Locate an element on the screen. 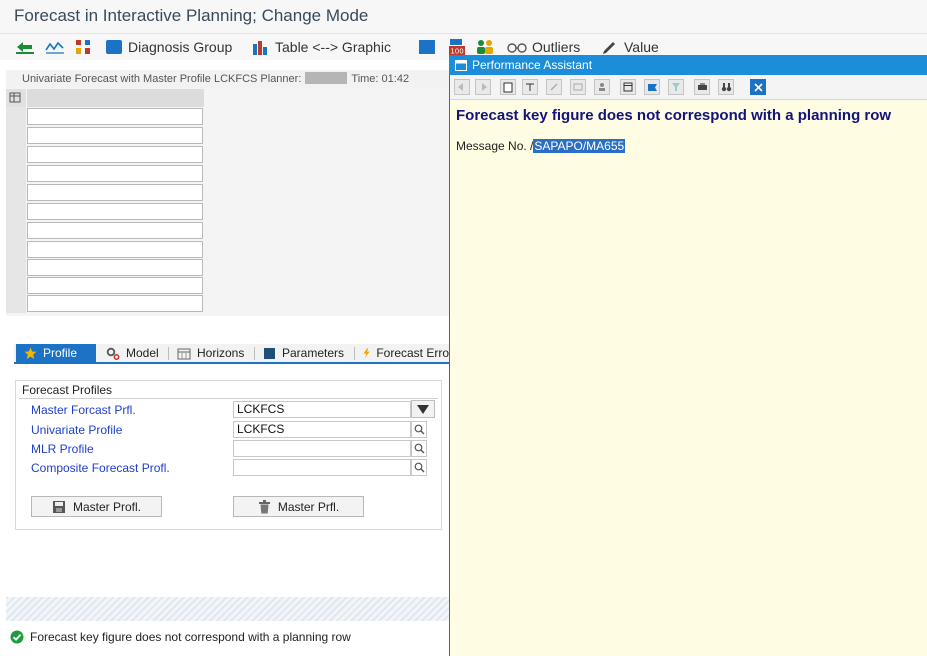 Image resolution: width=927 pixels, height=656 pixels. table-graphic-label: Table <--> Graphic is located at coordinates (333, 47).